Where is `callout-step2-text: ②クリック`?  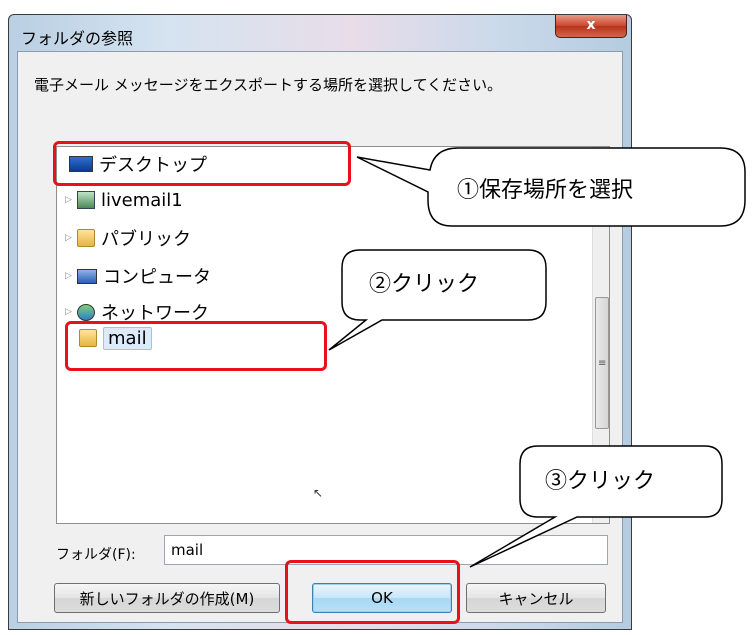 callout-step2-text: ②クリック is located at coordinates (424, 284).